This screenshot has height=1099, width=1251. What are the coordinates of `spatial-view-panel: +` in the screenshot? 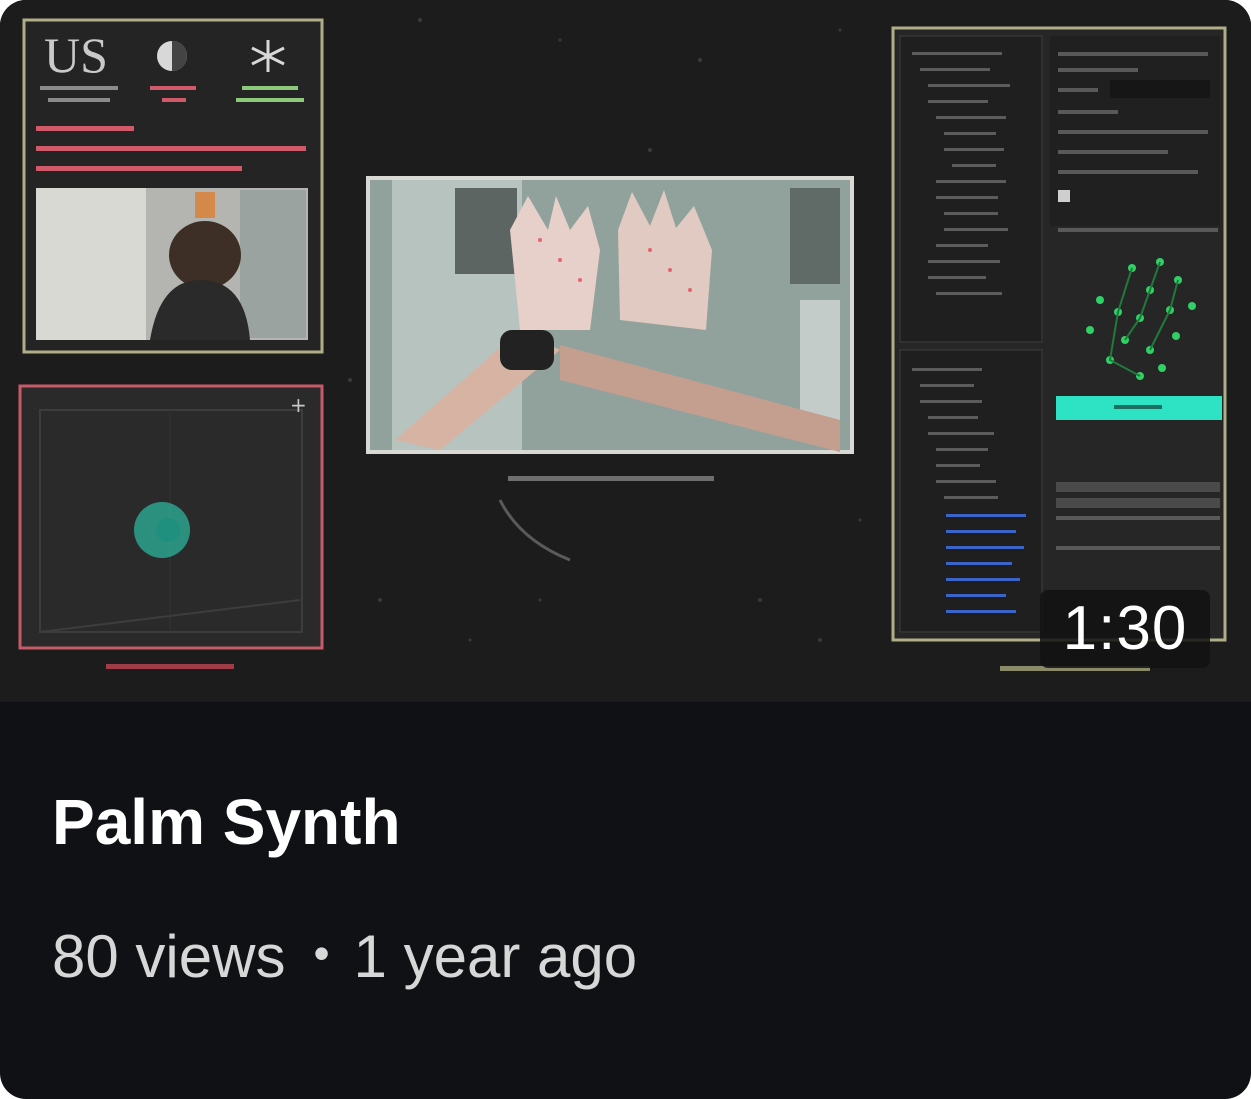 It's located at (171, 526).